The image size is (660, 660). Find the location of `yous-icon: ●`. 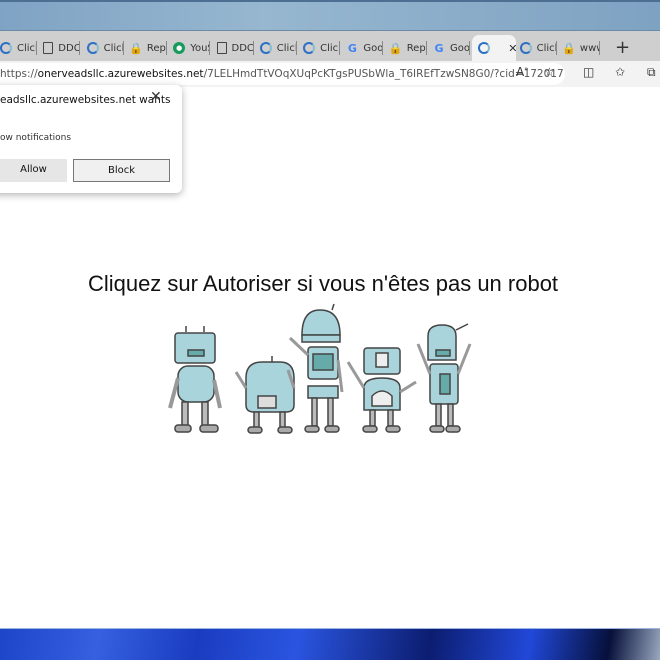

yous-icon: ● is located at coordinates (179, 48).